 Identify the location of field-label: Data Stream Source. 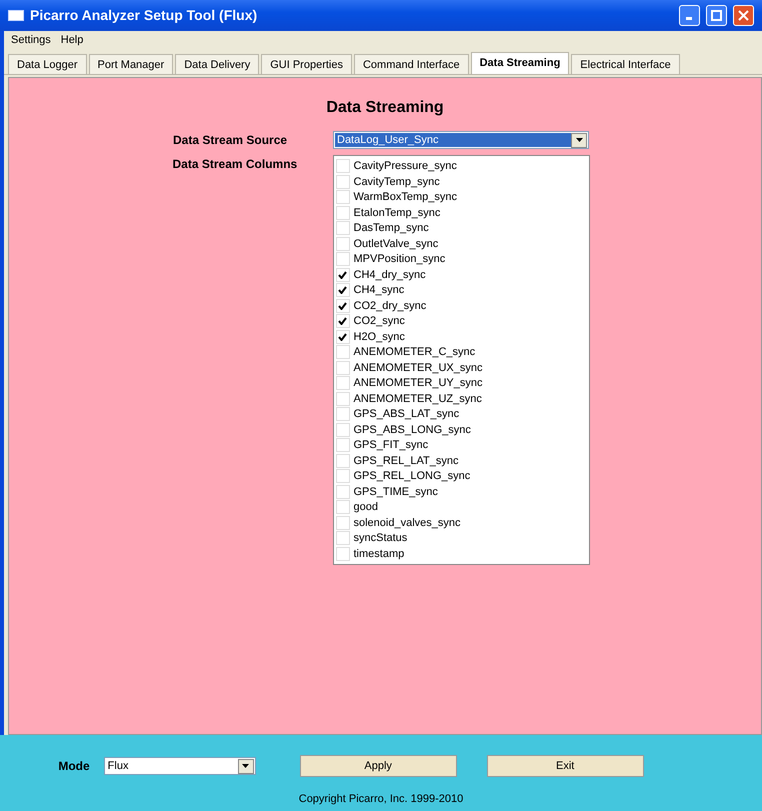
(230, 140).